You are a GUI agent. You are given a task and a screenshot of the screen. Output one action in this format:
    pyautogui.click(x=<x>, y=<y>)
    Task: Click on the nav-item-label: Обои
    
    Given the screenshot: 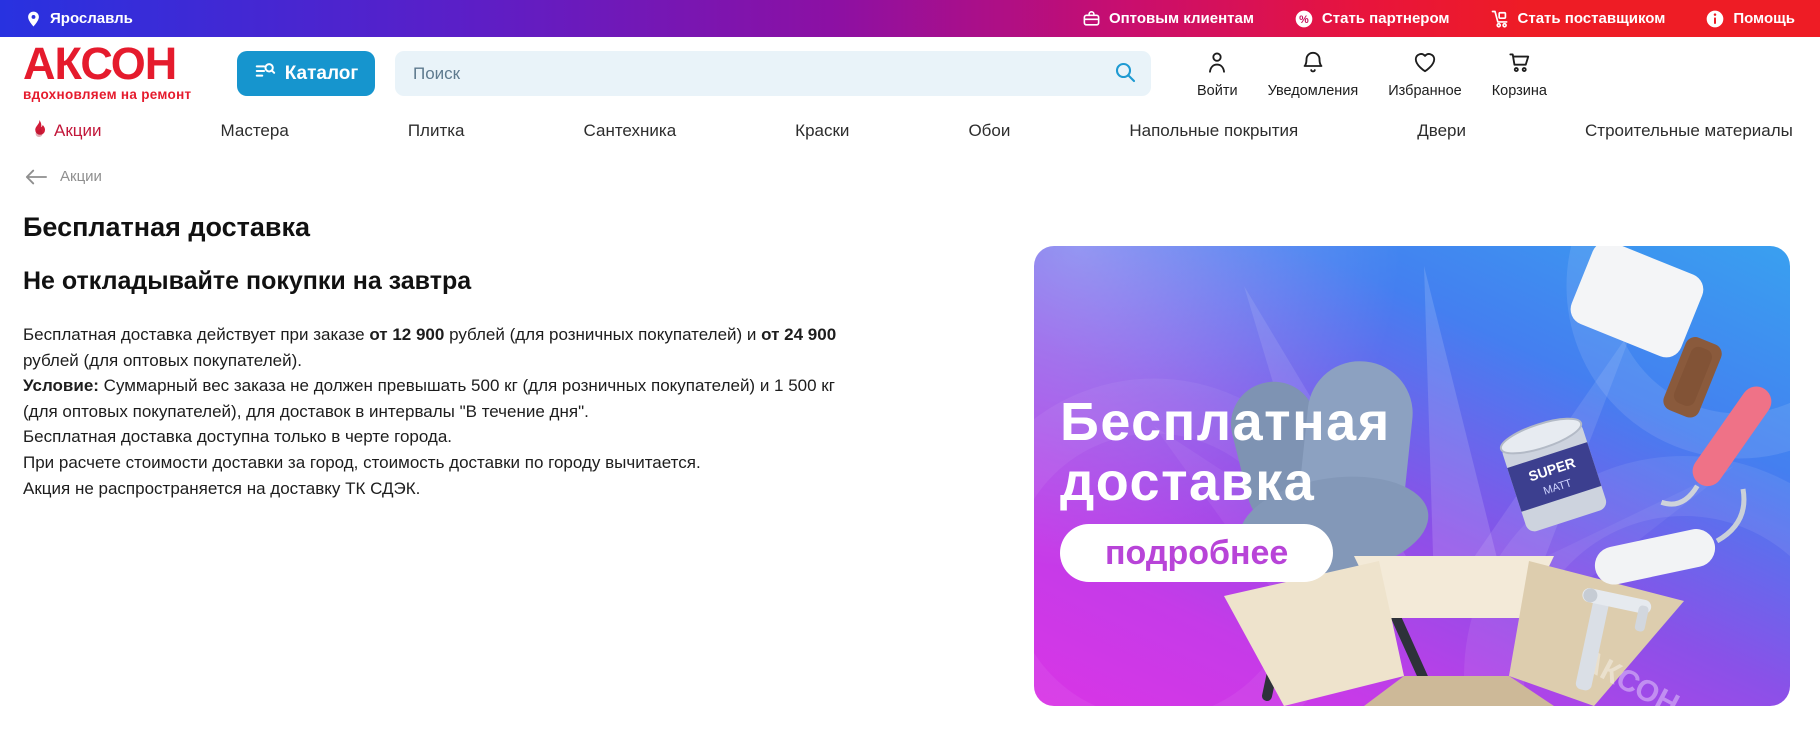 What is the action you would take?
    pyautogui.click(x=989, y=130)
    